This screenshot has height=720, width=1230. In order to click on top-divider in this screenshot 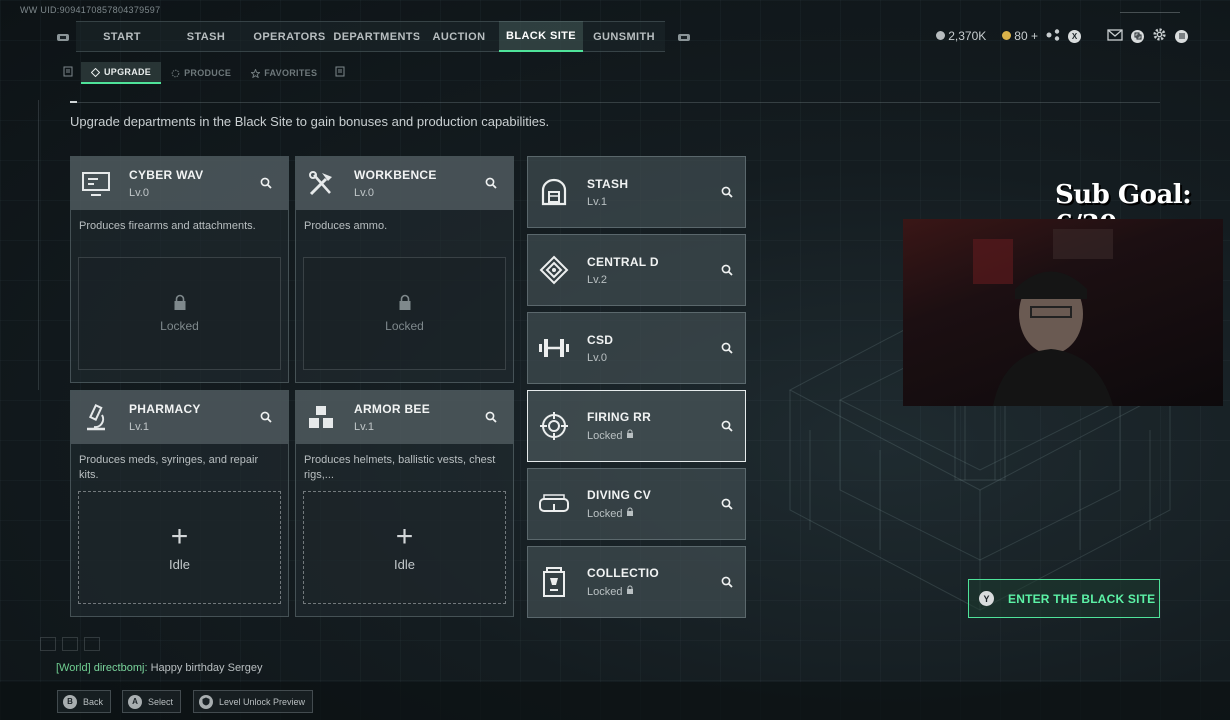, I will do `click(1150, 12)`.